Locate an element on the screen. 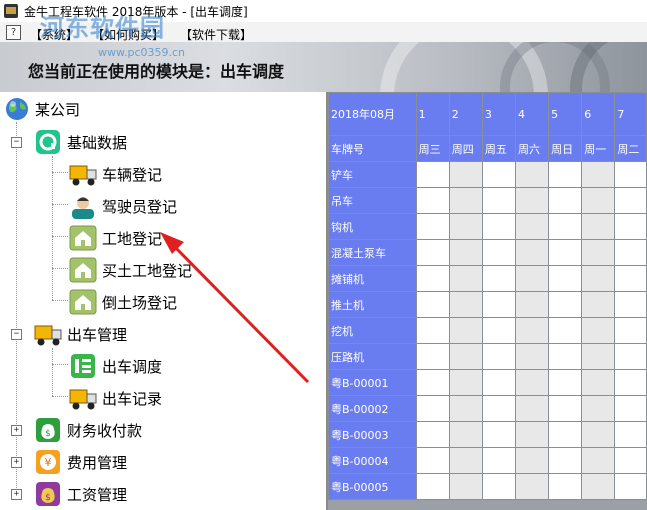  tree-group-salary: $ 工资管理 is located at coordinates (80, 494).